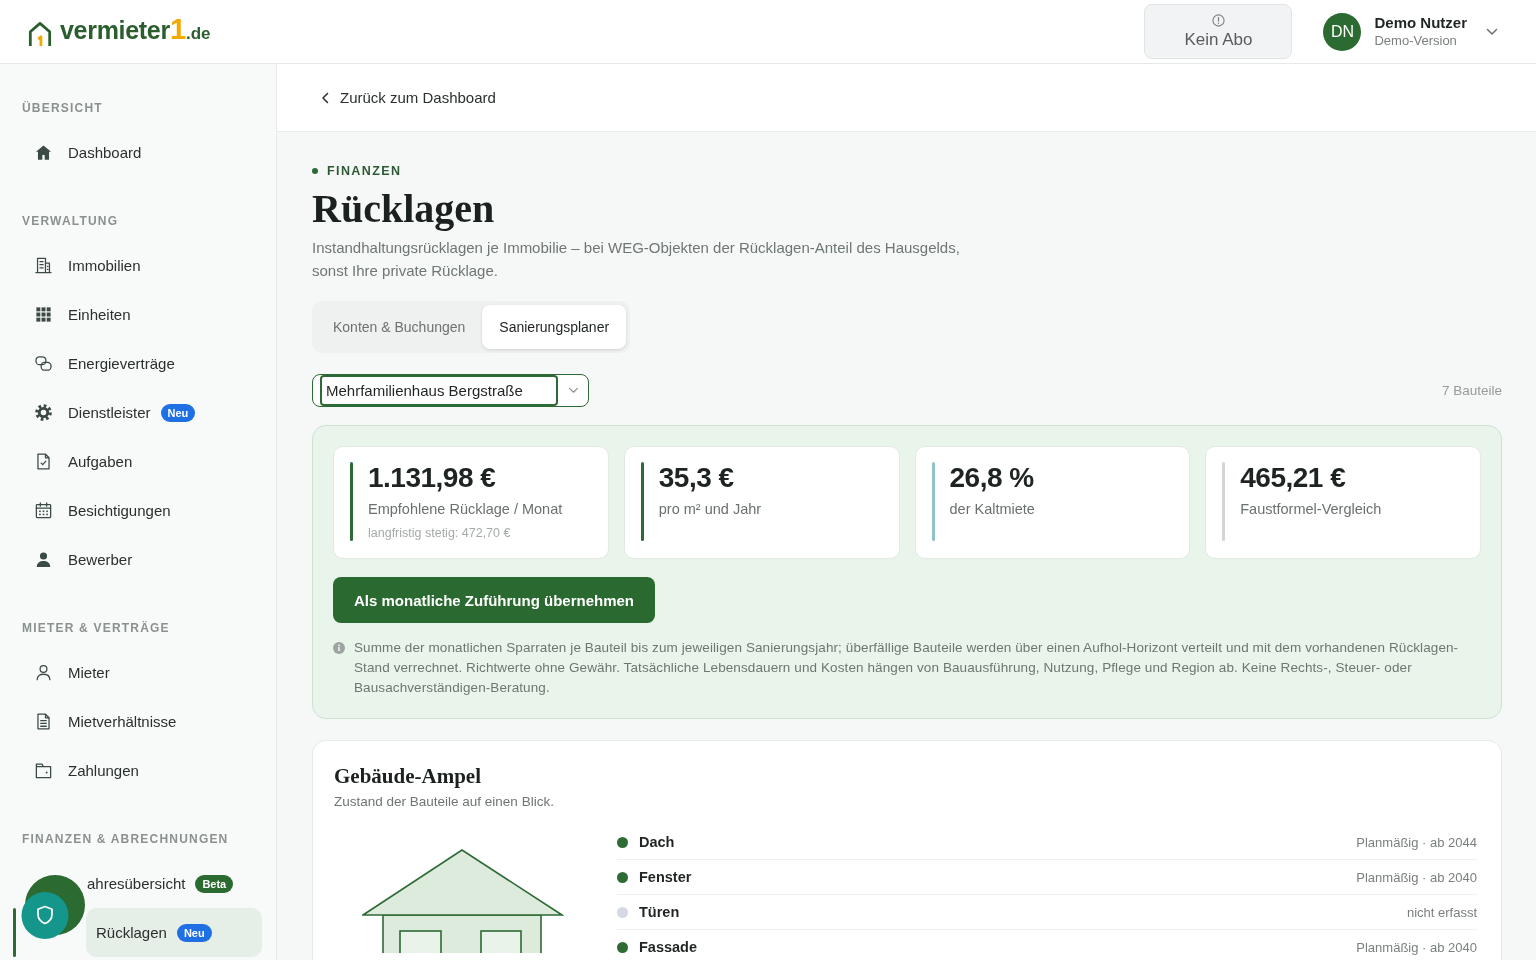  I want to click on section-heading: VERWALTUNG, so click(70, 221).